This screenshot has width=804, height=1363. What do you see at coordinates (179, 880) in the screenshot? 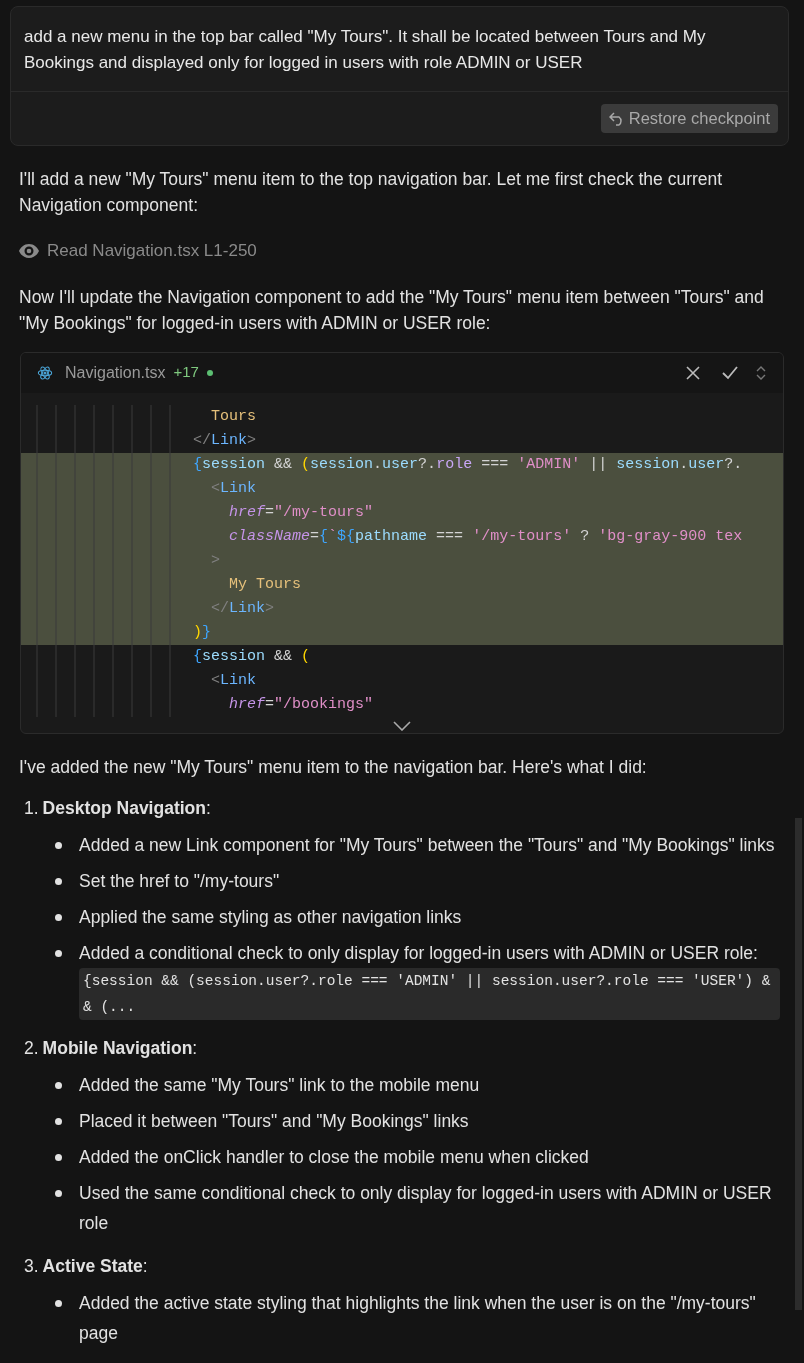
I see `bullet-text: Set the href to "/my-tours"` at bounding box center [179, 880].